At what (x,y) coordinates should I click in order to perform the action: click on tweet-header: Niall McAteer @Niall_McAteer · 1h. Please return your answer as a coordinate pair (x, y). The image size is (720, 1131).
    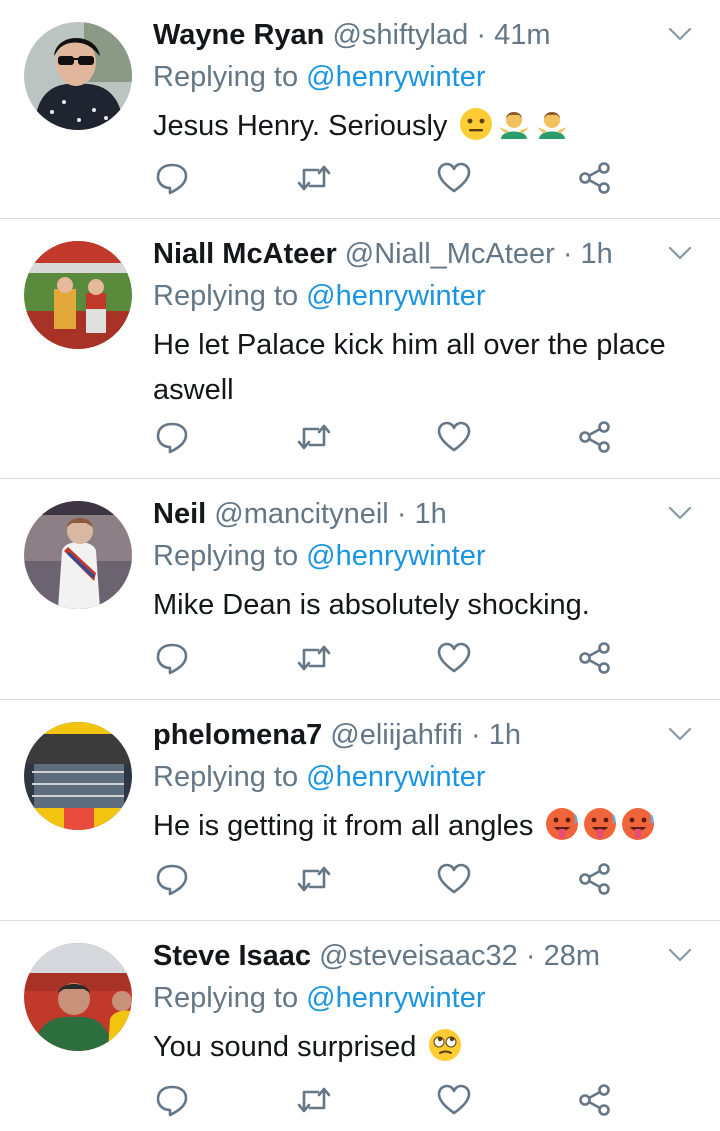
    Looking at the image, I should click on (401, 254).